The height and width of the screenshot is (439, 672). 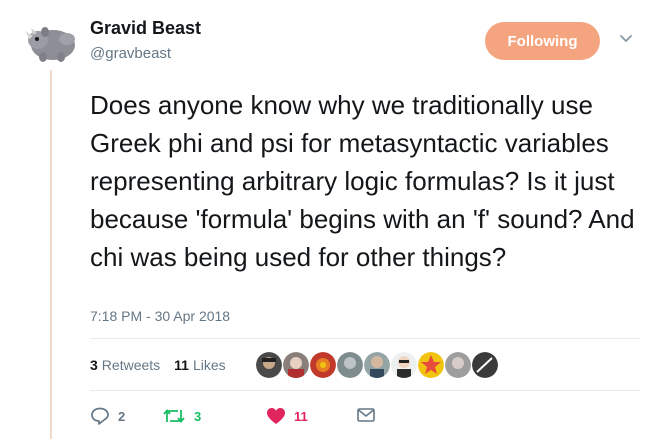 I want to click on retweets-stat: 3 Retweets, so click(x=125, y=365).